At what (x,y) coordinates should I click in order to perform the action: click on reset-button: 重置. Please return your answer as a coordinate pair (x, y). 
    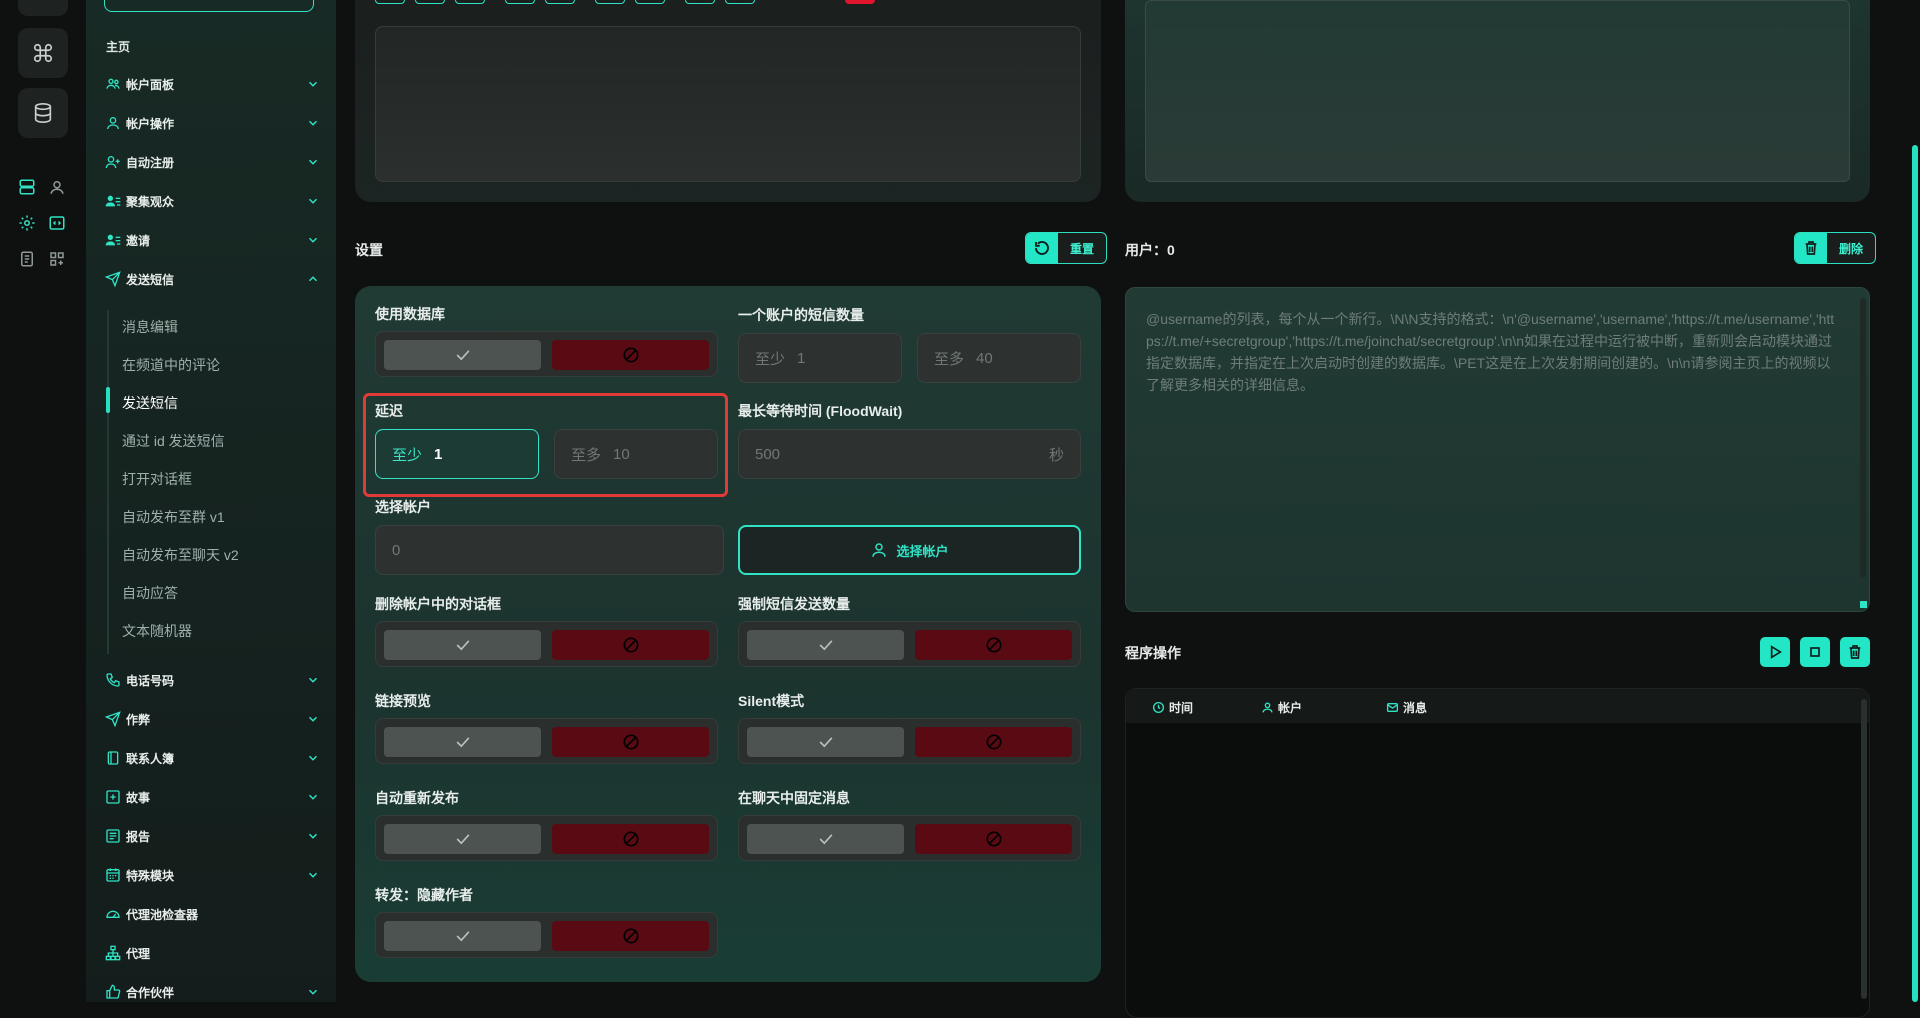
    Looking at the image, I should click on (1066, 248).